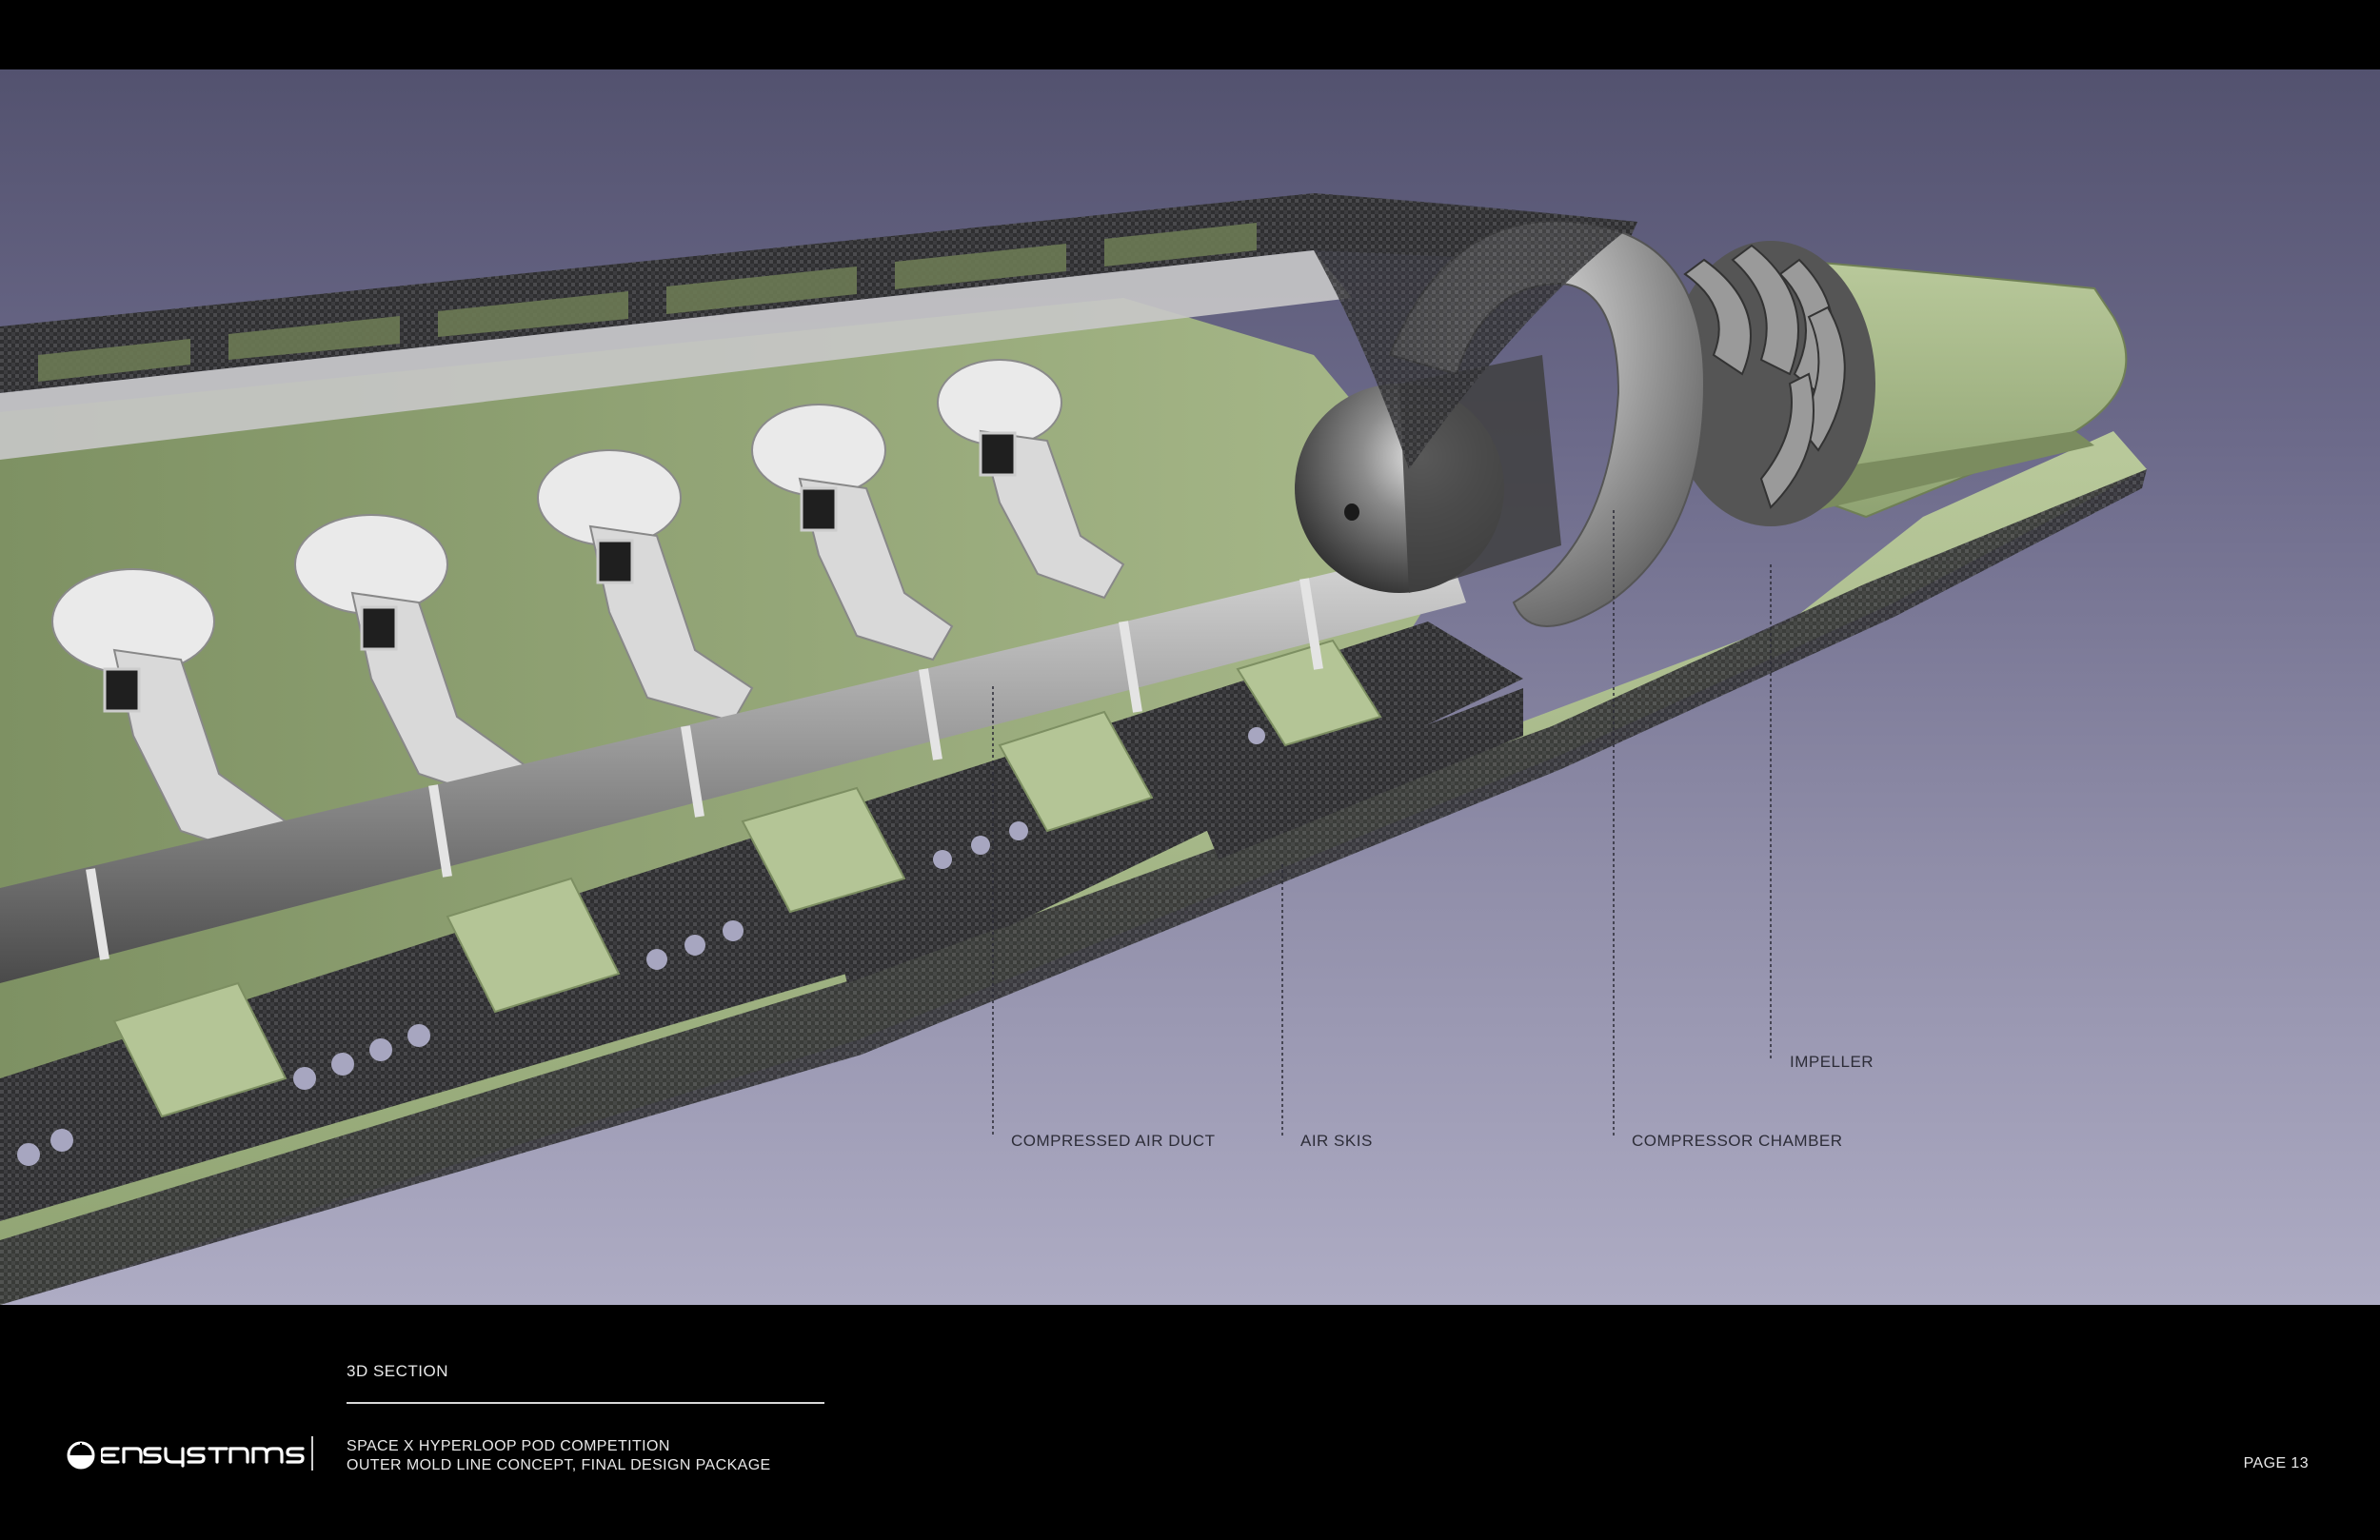 Image resolution: width=2380 pixels, height=1540 pixels. I want to click on logo-divider, so click(312, 1453).